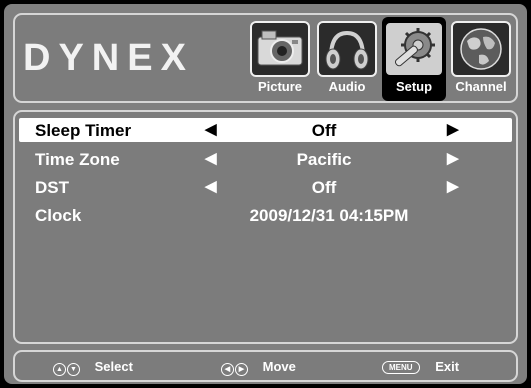 This screenshot has height=388, width=531. What do you see at coordinates (227, 369) in the screenshot?
I see `left-button-icon: ◀` at bounding box center [227, 369].